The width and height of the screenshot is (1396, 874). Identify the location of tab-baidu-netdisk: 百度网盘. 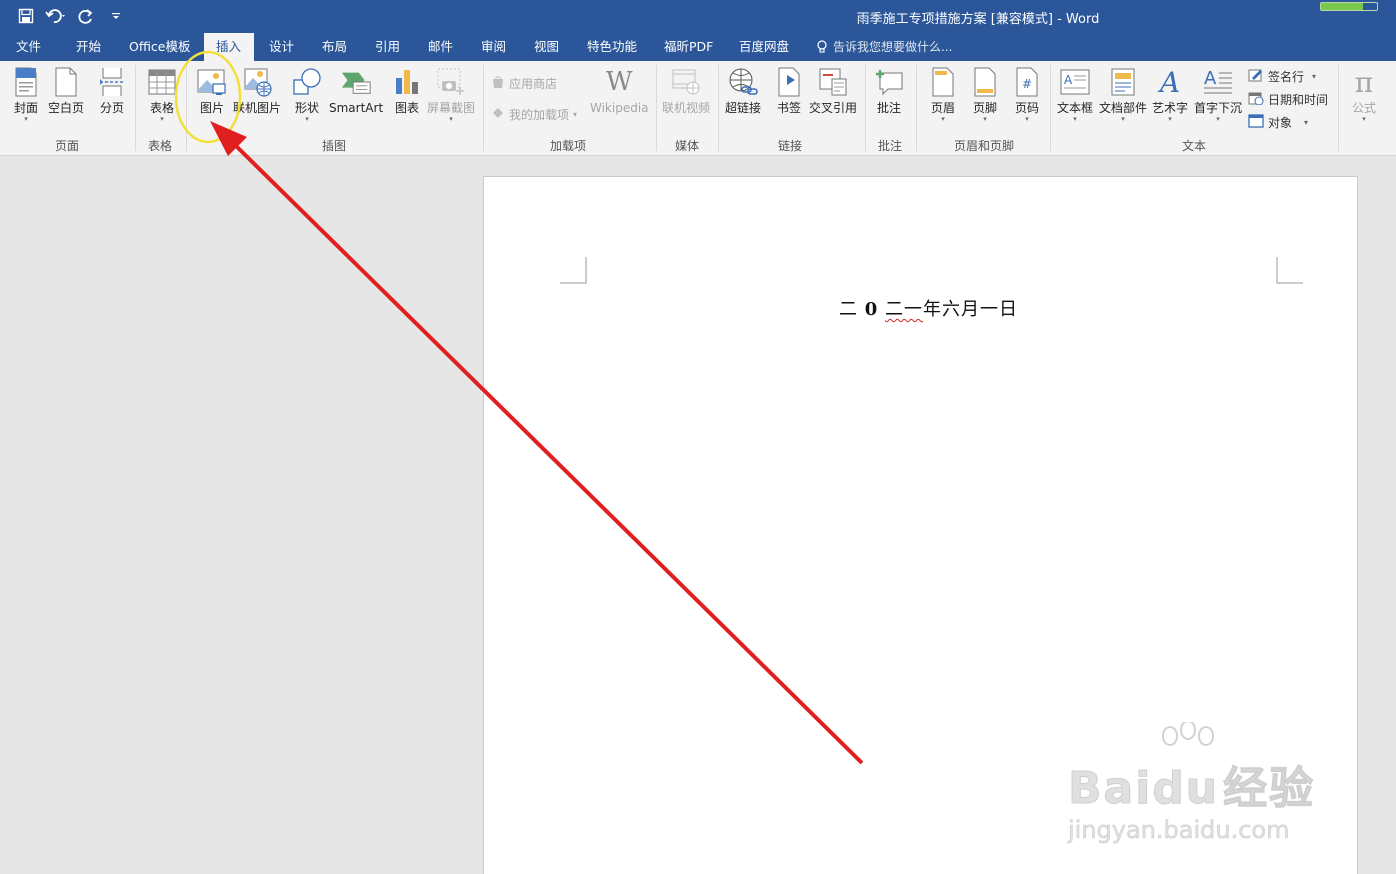
(764, 47).